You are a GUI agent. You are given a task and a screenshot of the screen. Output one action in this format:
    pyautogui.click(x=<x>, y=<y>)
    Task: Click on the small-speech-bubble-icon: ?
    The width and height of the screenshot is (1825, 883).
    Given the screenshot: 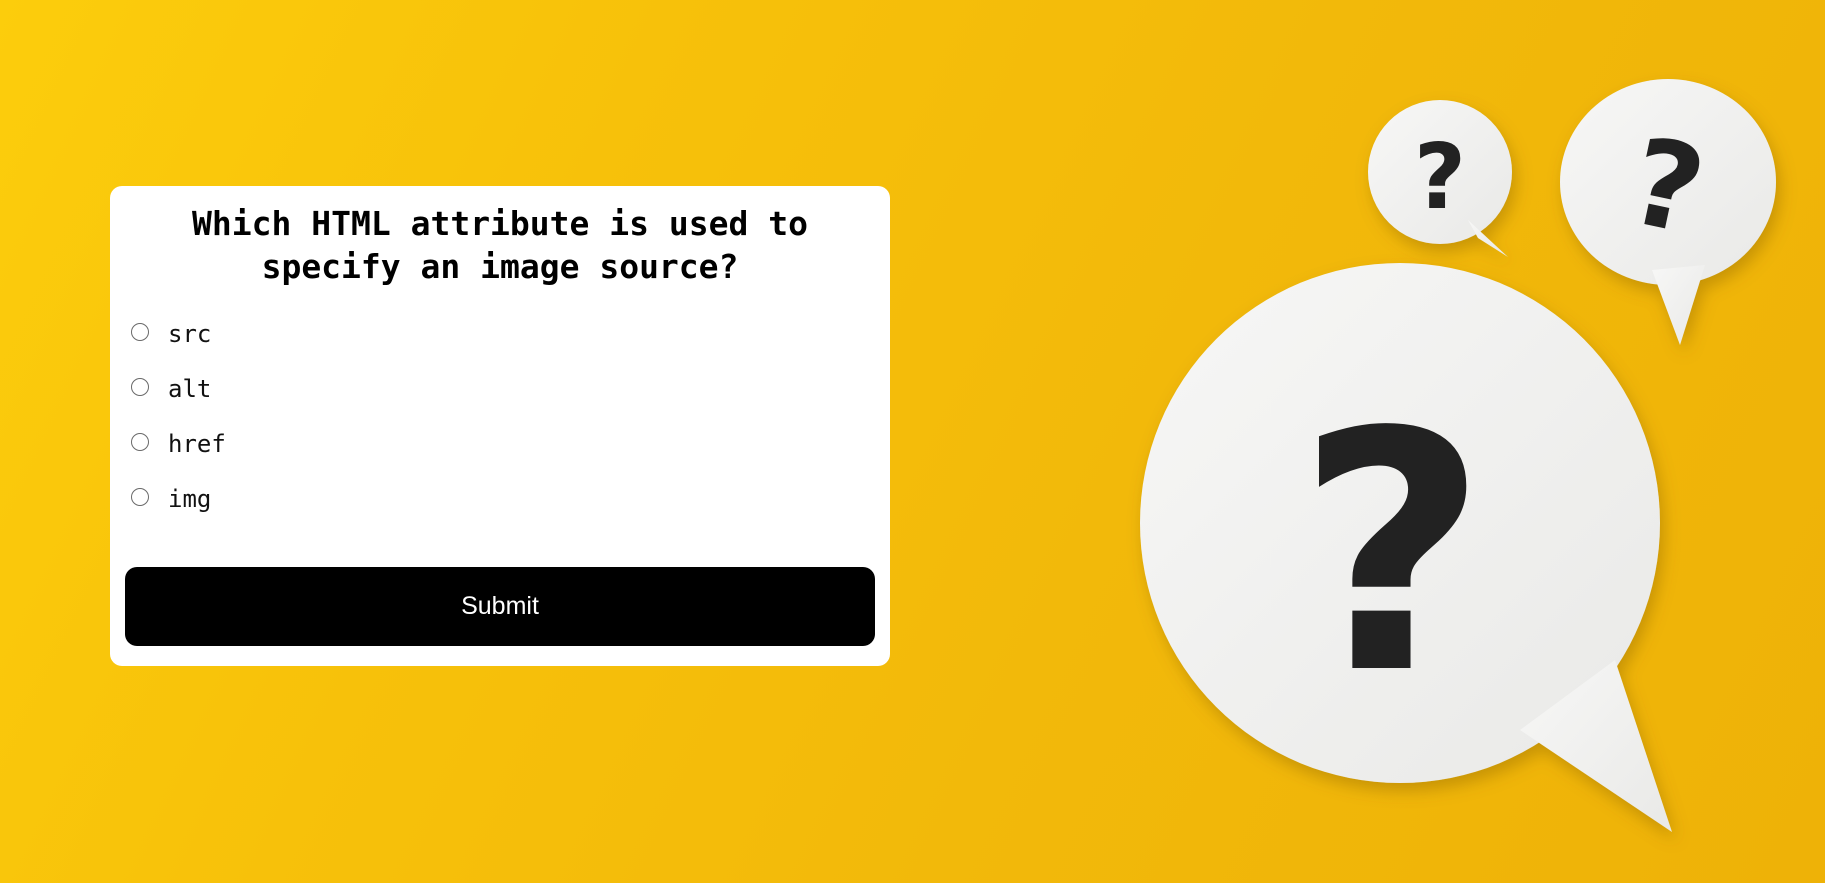 What is the action you would take?
    pyautogui.click(x=1440, y=178)
    